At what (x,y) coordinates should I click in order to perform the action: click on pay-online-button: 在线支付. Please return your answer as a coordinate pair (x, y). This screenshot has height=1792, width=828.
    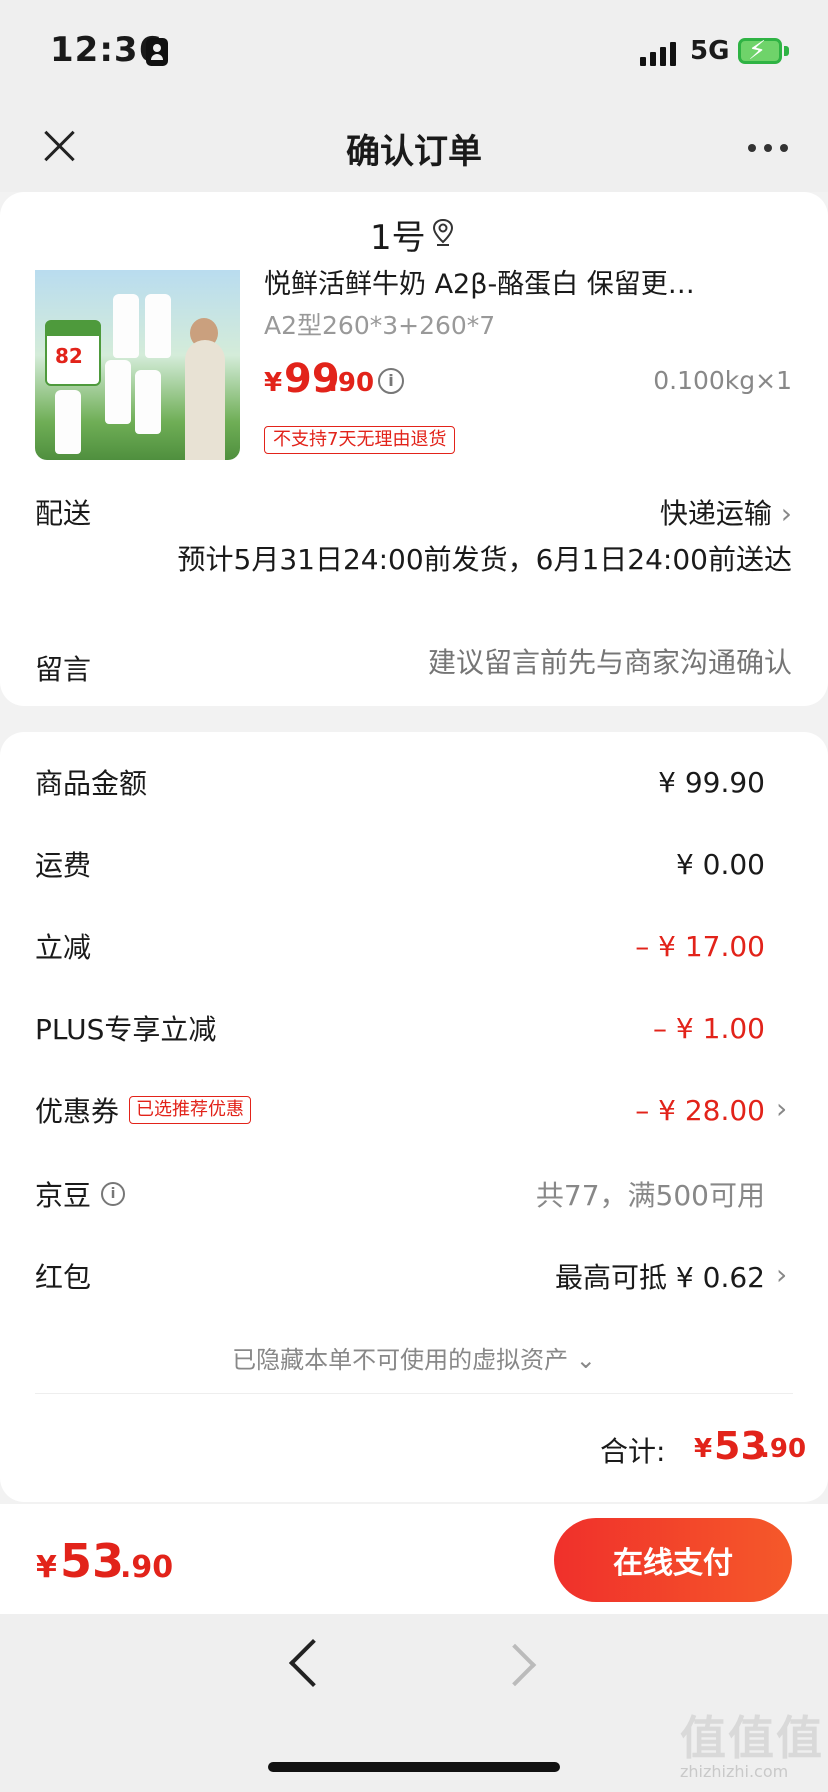
    Looking at the image, I should click on (673, 1560).